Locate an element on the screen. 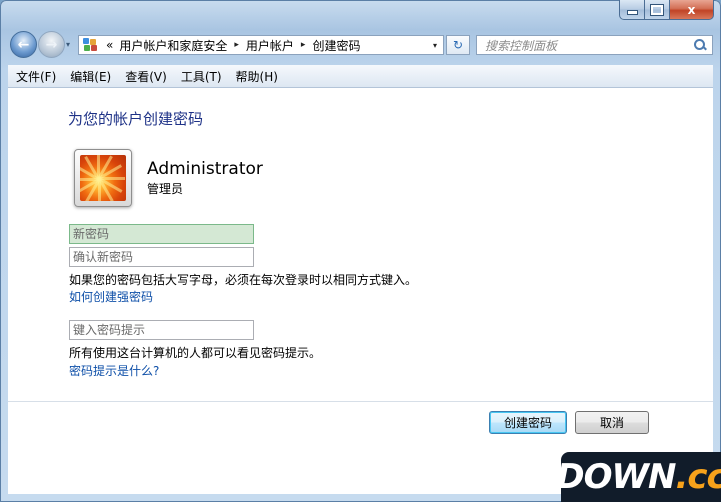 This screenshot has height=502, width=721. caps-sensitivity-note: 如果您的密码包括大写字母，必须在每次登录时以相同方式键入。 is located at coordinates (243, 280).